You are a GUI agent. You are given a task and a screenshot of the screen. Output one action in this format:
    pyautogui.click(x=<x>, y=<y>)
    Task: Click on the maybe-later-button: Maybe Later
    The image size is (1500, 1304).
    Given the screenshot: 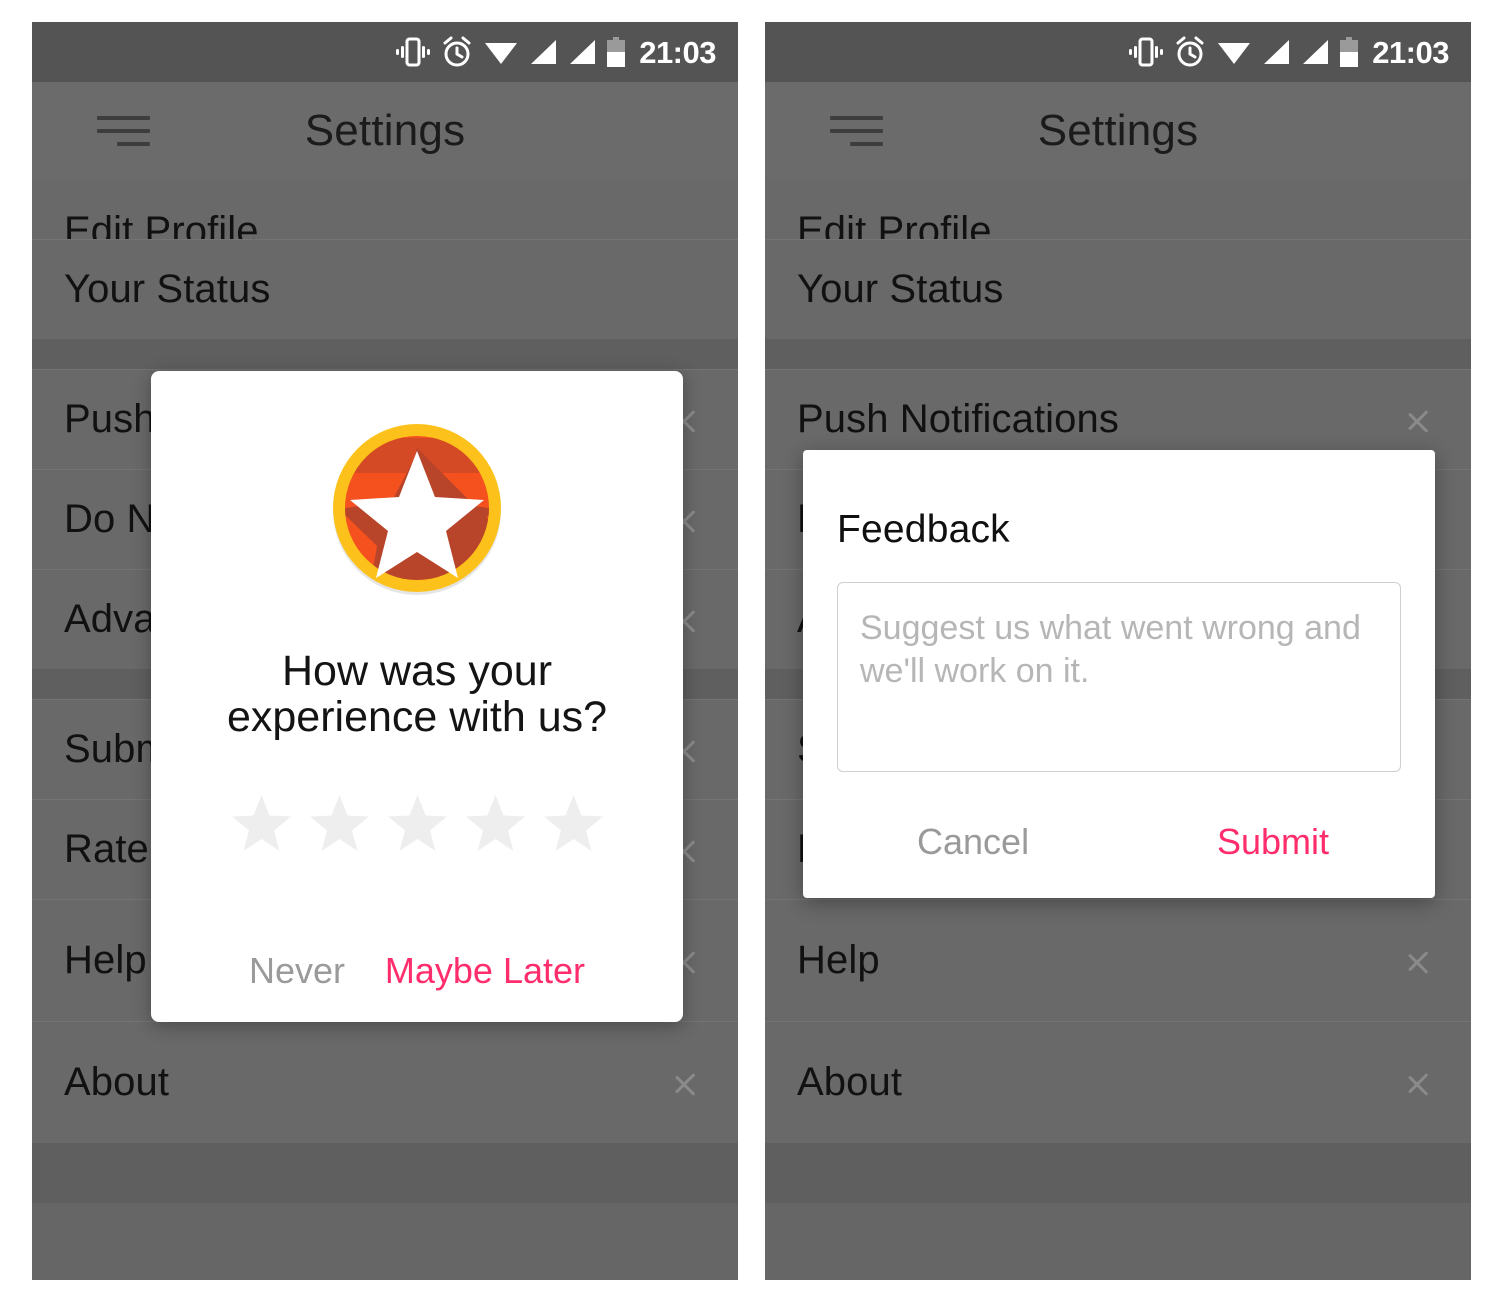 What is the action you would take?
    pyautogui.click(x=485, y=971)
    